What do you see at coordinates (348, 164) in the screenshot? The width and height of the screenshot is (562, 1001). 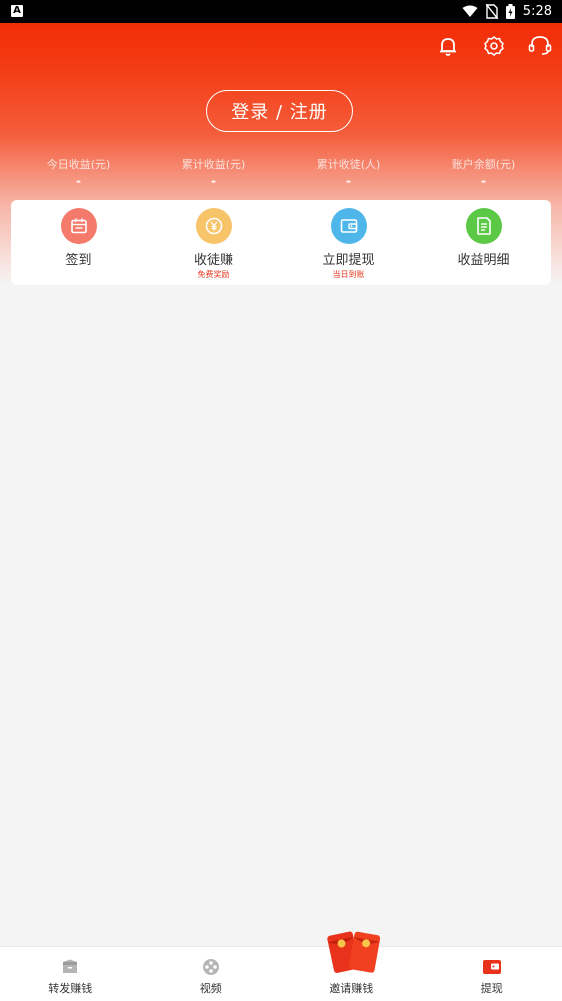 I see `stat-label: 累计收徒(人)` at bounding box center [348, 164].